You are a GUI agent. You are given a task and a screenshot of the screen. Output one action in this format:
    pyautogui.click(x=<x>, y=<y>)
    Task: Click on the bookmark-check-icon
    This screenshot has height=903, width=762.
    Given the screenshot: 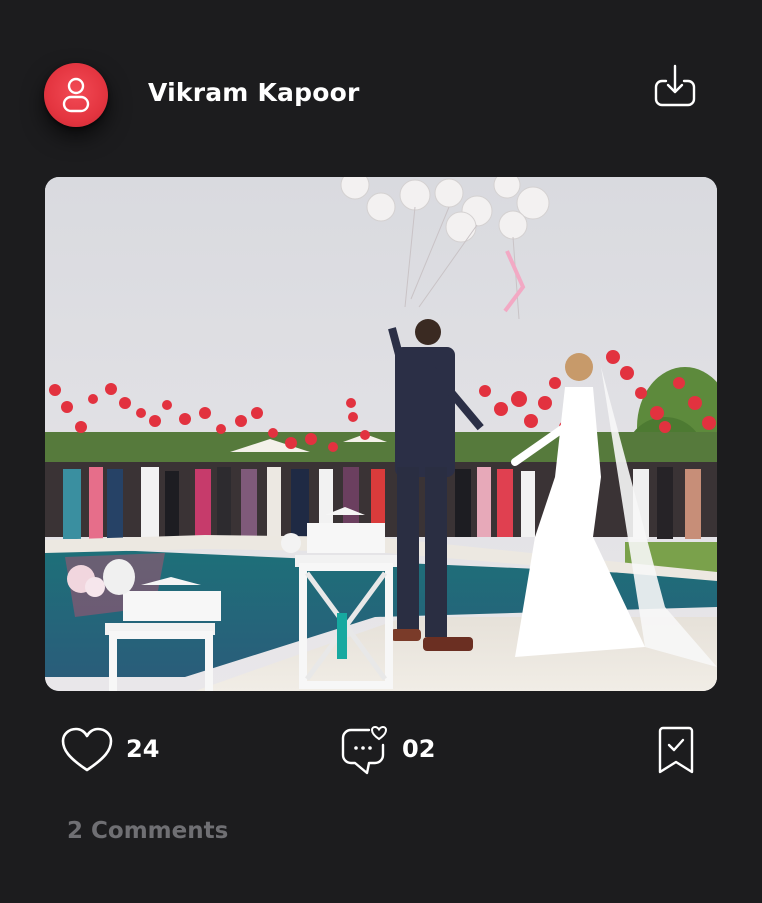 What is the action you would take?
    pyautogui.click(x=676, y=750)
    